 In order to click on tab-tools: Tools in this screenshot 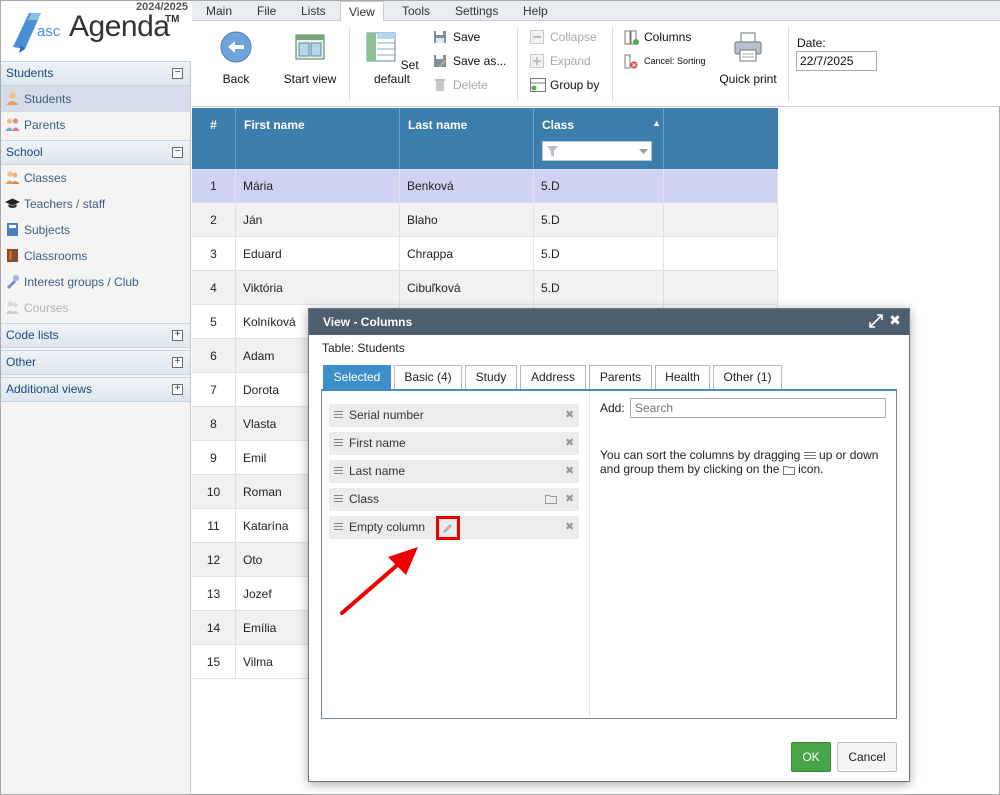, I will do `click(416, 11)`.